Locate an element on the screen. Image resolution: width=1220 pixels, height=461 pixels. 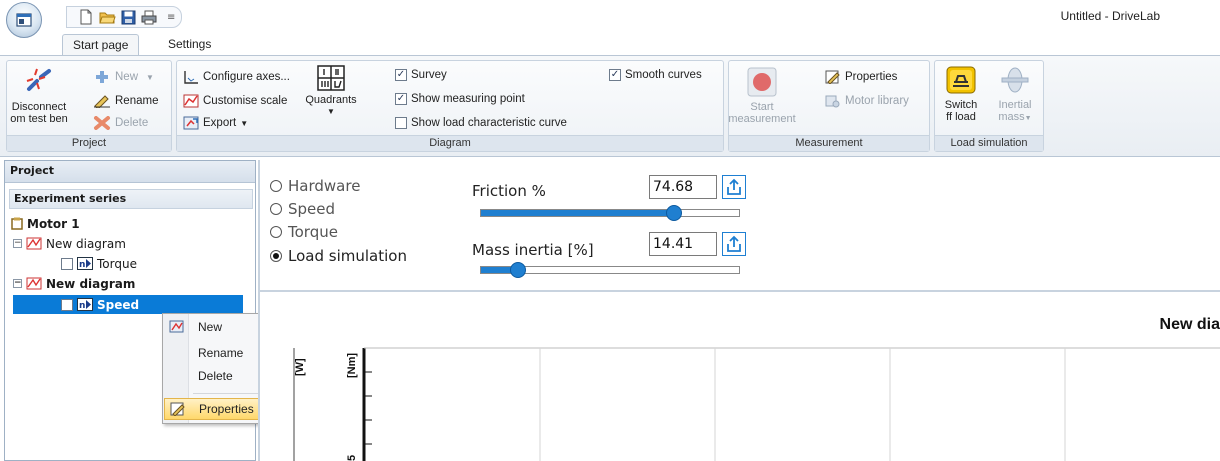
mass-inertia-label: Mass inertia [%] is located at coordinates (533, 250).